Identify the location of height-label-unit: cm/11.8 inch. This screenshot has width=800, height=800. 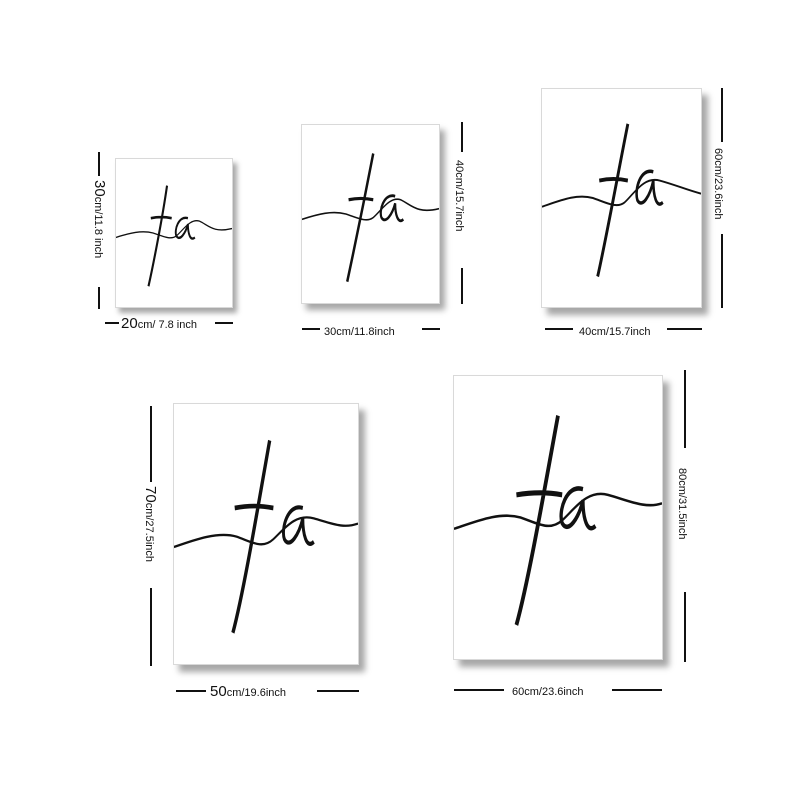
(98, 227).